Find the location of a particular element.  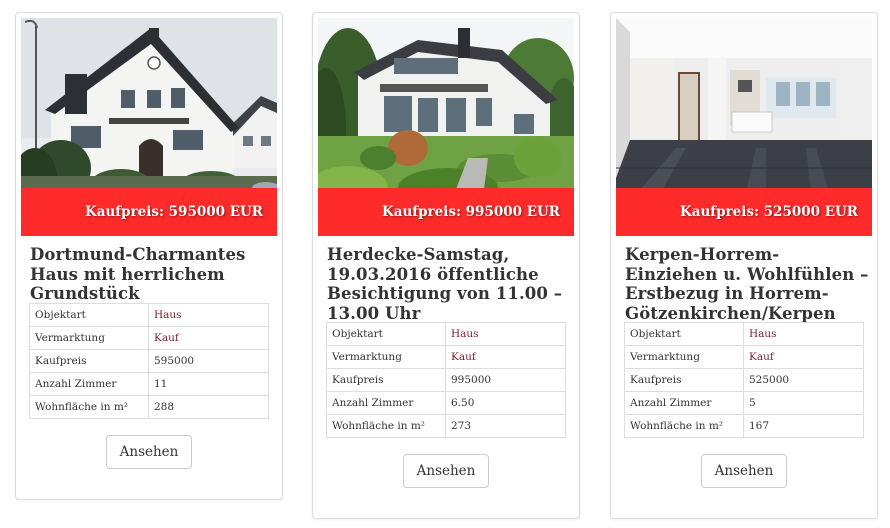

fact-value: 5 is located at coordinates (803, 403).